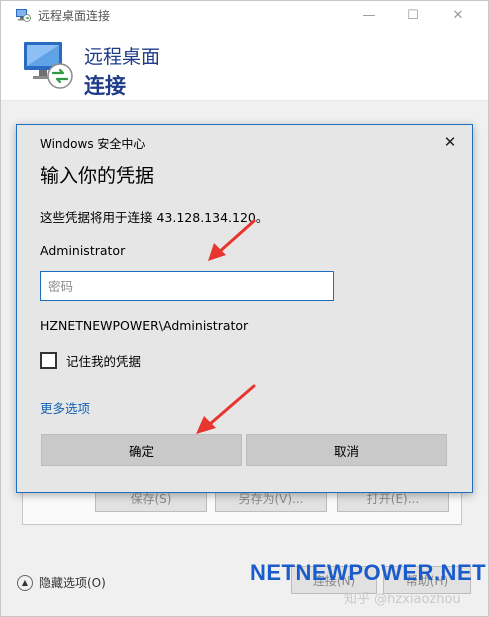  What do you see at coordinates (83, 250) in the screenshot?
I see `username-label: Administrator` at bounding box center [83, 250].